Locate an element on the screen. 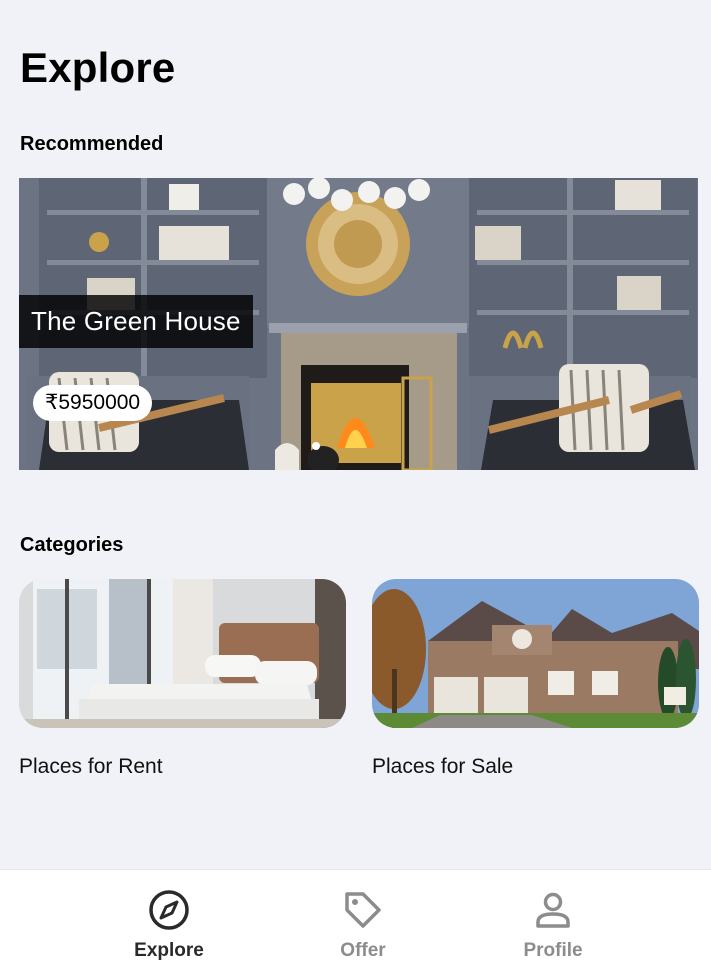 The height and width of the screenshot is (977, 711). page-title: Explore is located at coordinates (98, 67).